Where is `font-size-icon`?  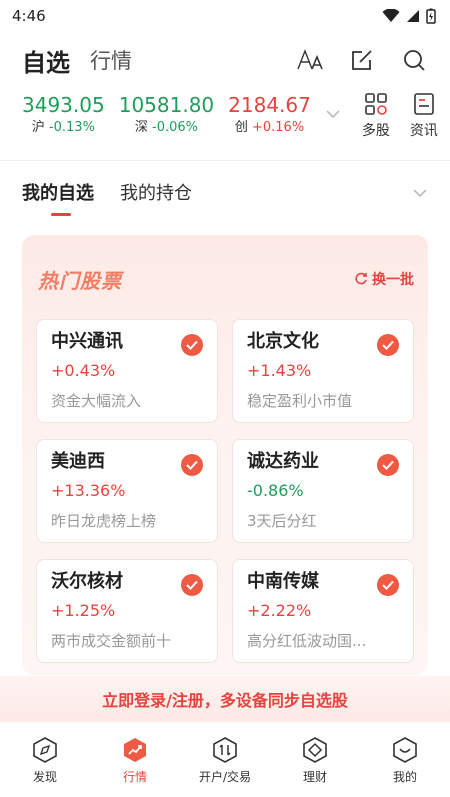 font-size-icon is located at coordinates (310, 60).